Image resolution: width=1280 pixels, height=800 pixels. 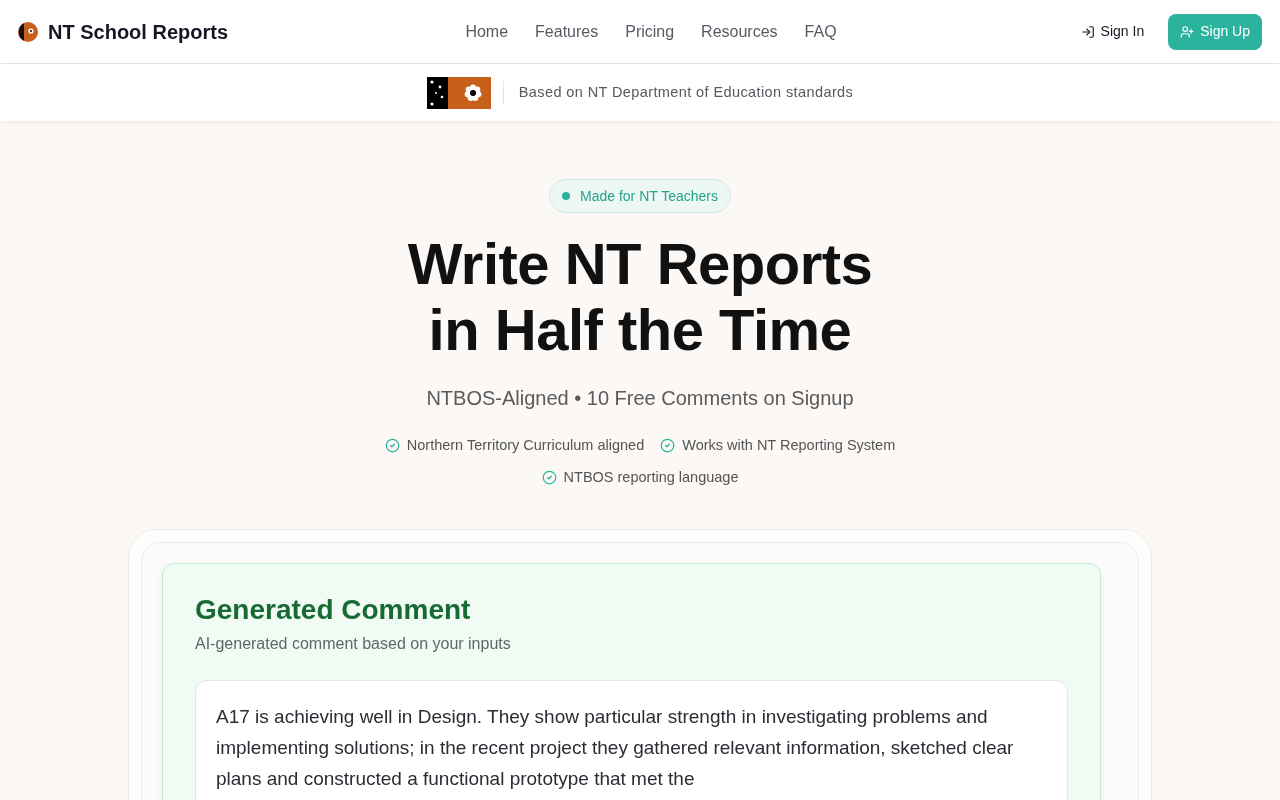 I want to click on banner-text: Based on NT Department of Education standards, so click(x=685, y=92).